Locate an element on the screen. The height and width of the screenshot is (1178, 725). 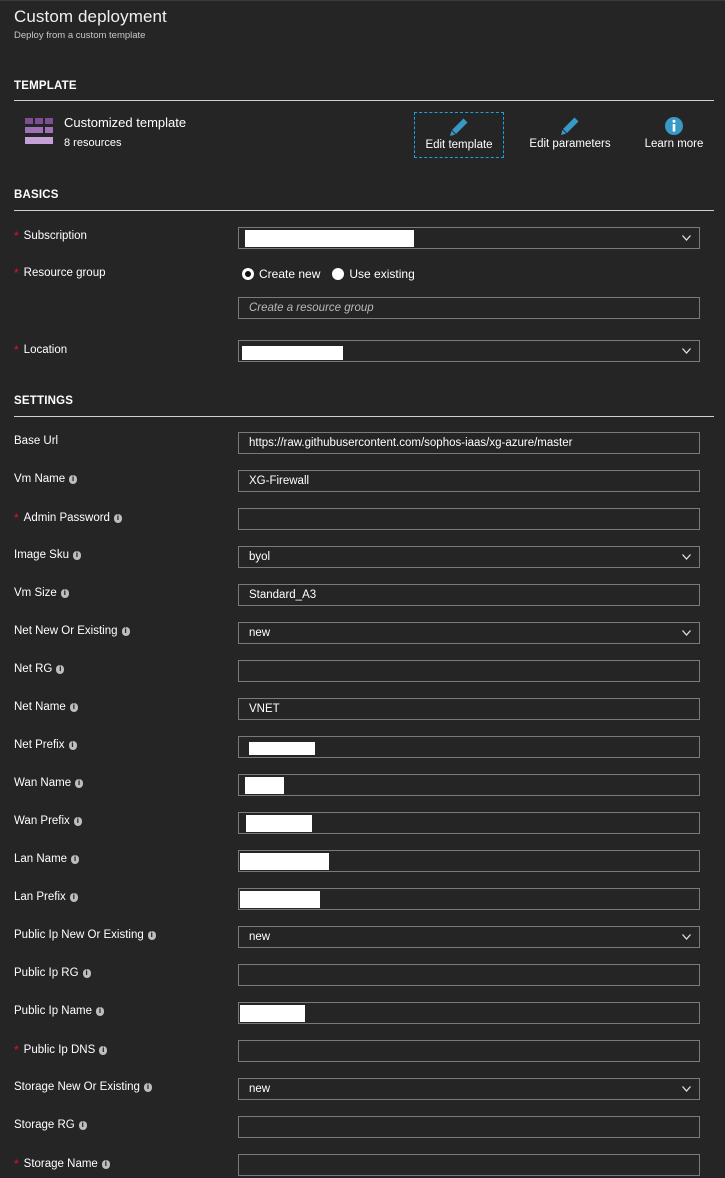
radio-use-existing: Use existing is located at coordinates (373, 274).